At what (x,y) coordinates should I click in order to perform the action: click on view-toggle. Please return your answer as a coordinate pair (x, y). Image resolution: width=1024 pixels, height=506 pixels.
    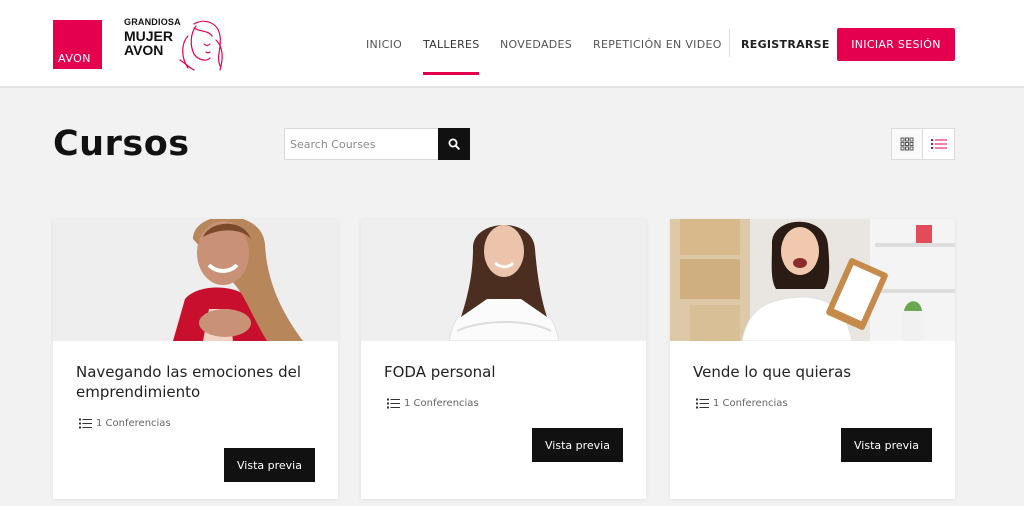
    Looking at the image, I should click on (923, 144).